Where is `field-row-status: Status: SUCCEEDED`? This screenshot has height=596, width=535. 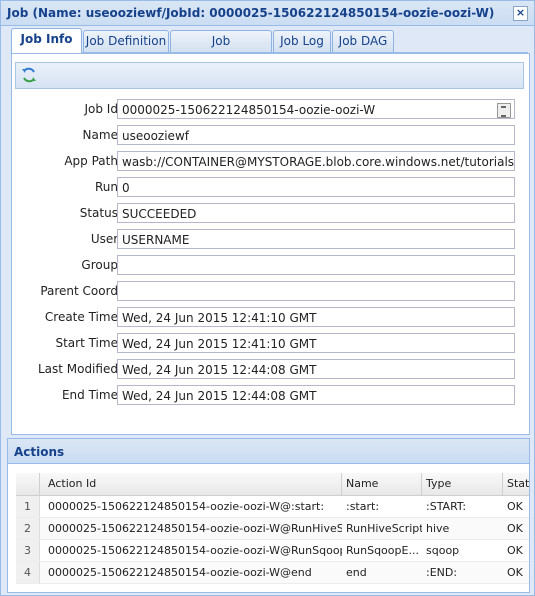 field-row-status: Status: SUCCEEDED is located at coordinates (270, 214).